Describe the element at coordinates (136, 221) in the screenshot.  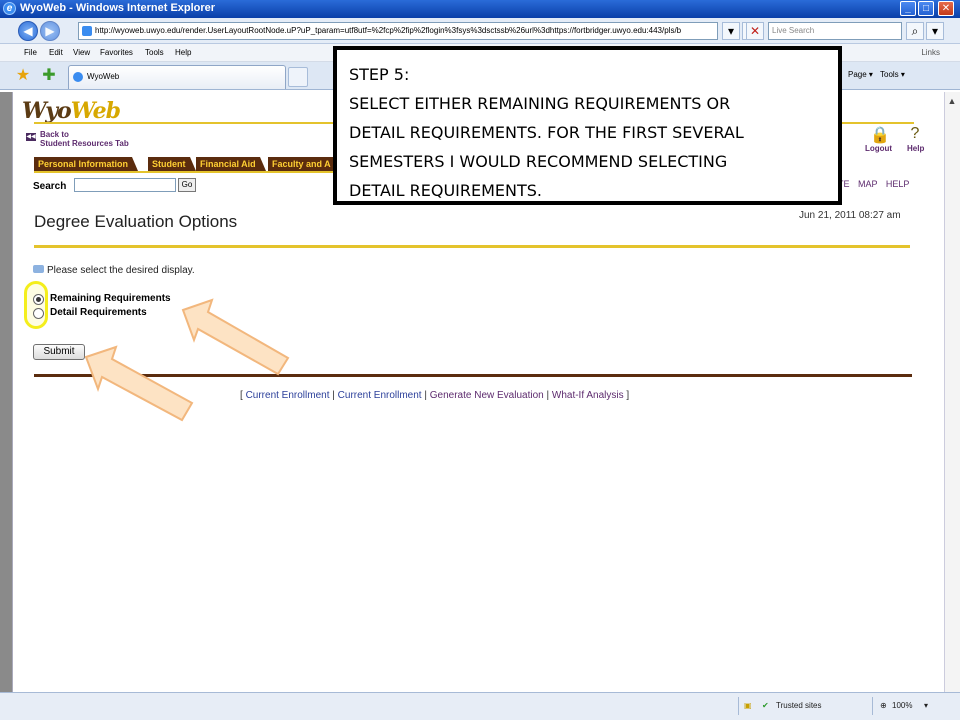
I see `page-title: Degree Evaluation Options` at that location.